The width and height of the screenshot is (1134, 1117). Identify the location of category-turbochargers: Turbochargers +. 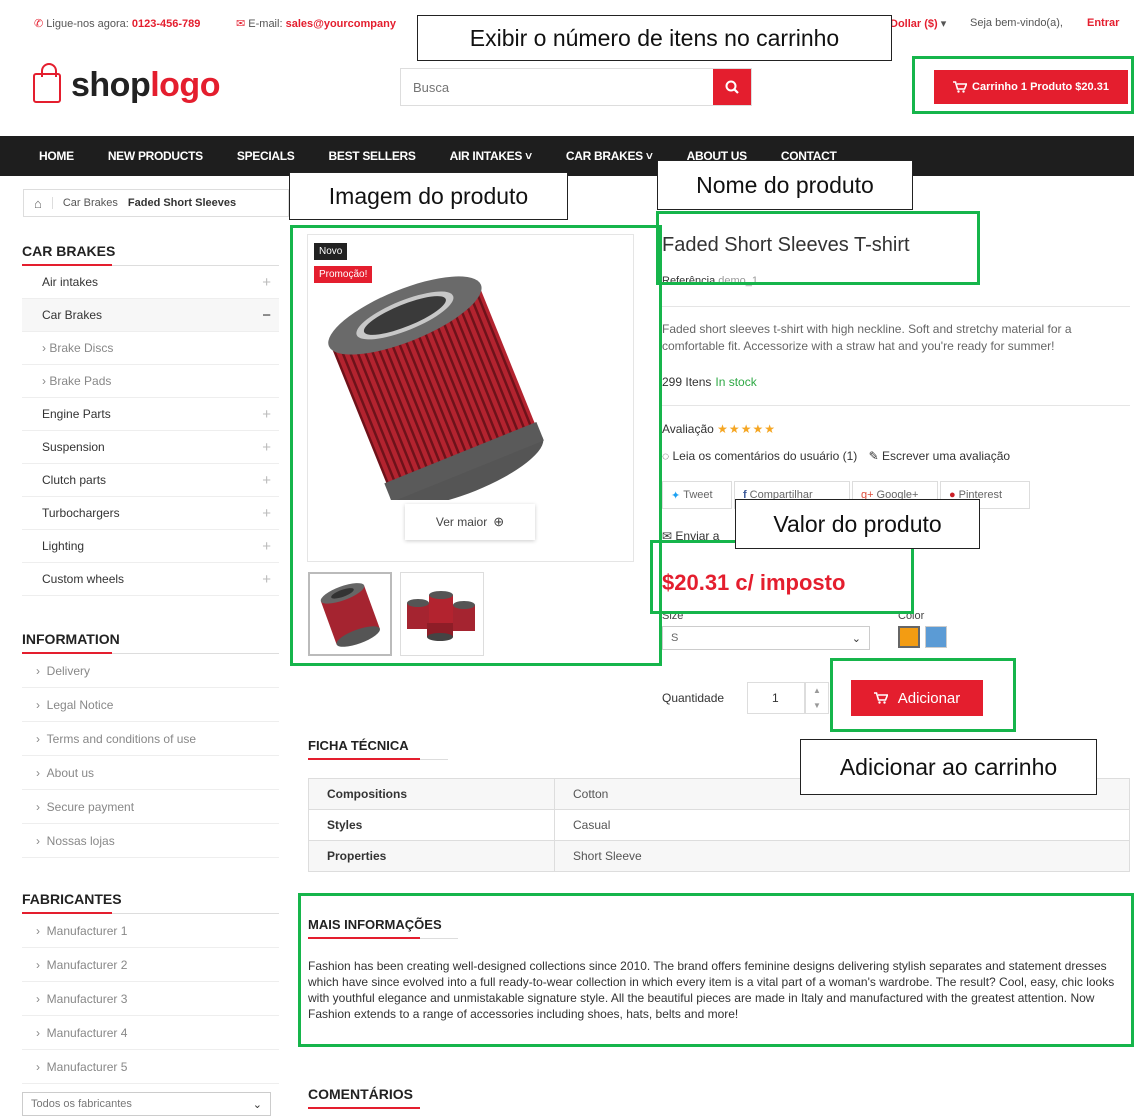
(150, 513).